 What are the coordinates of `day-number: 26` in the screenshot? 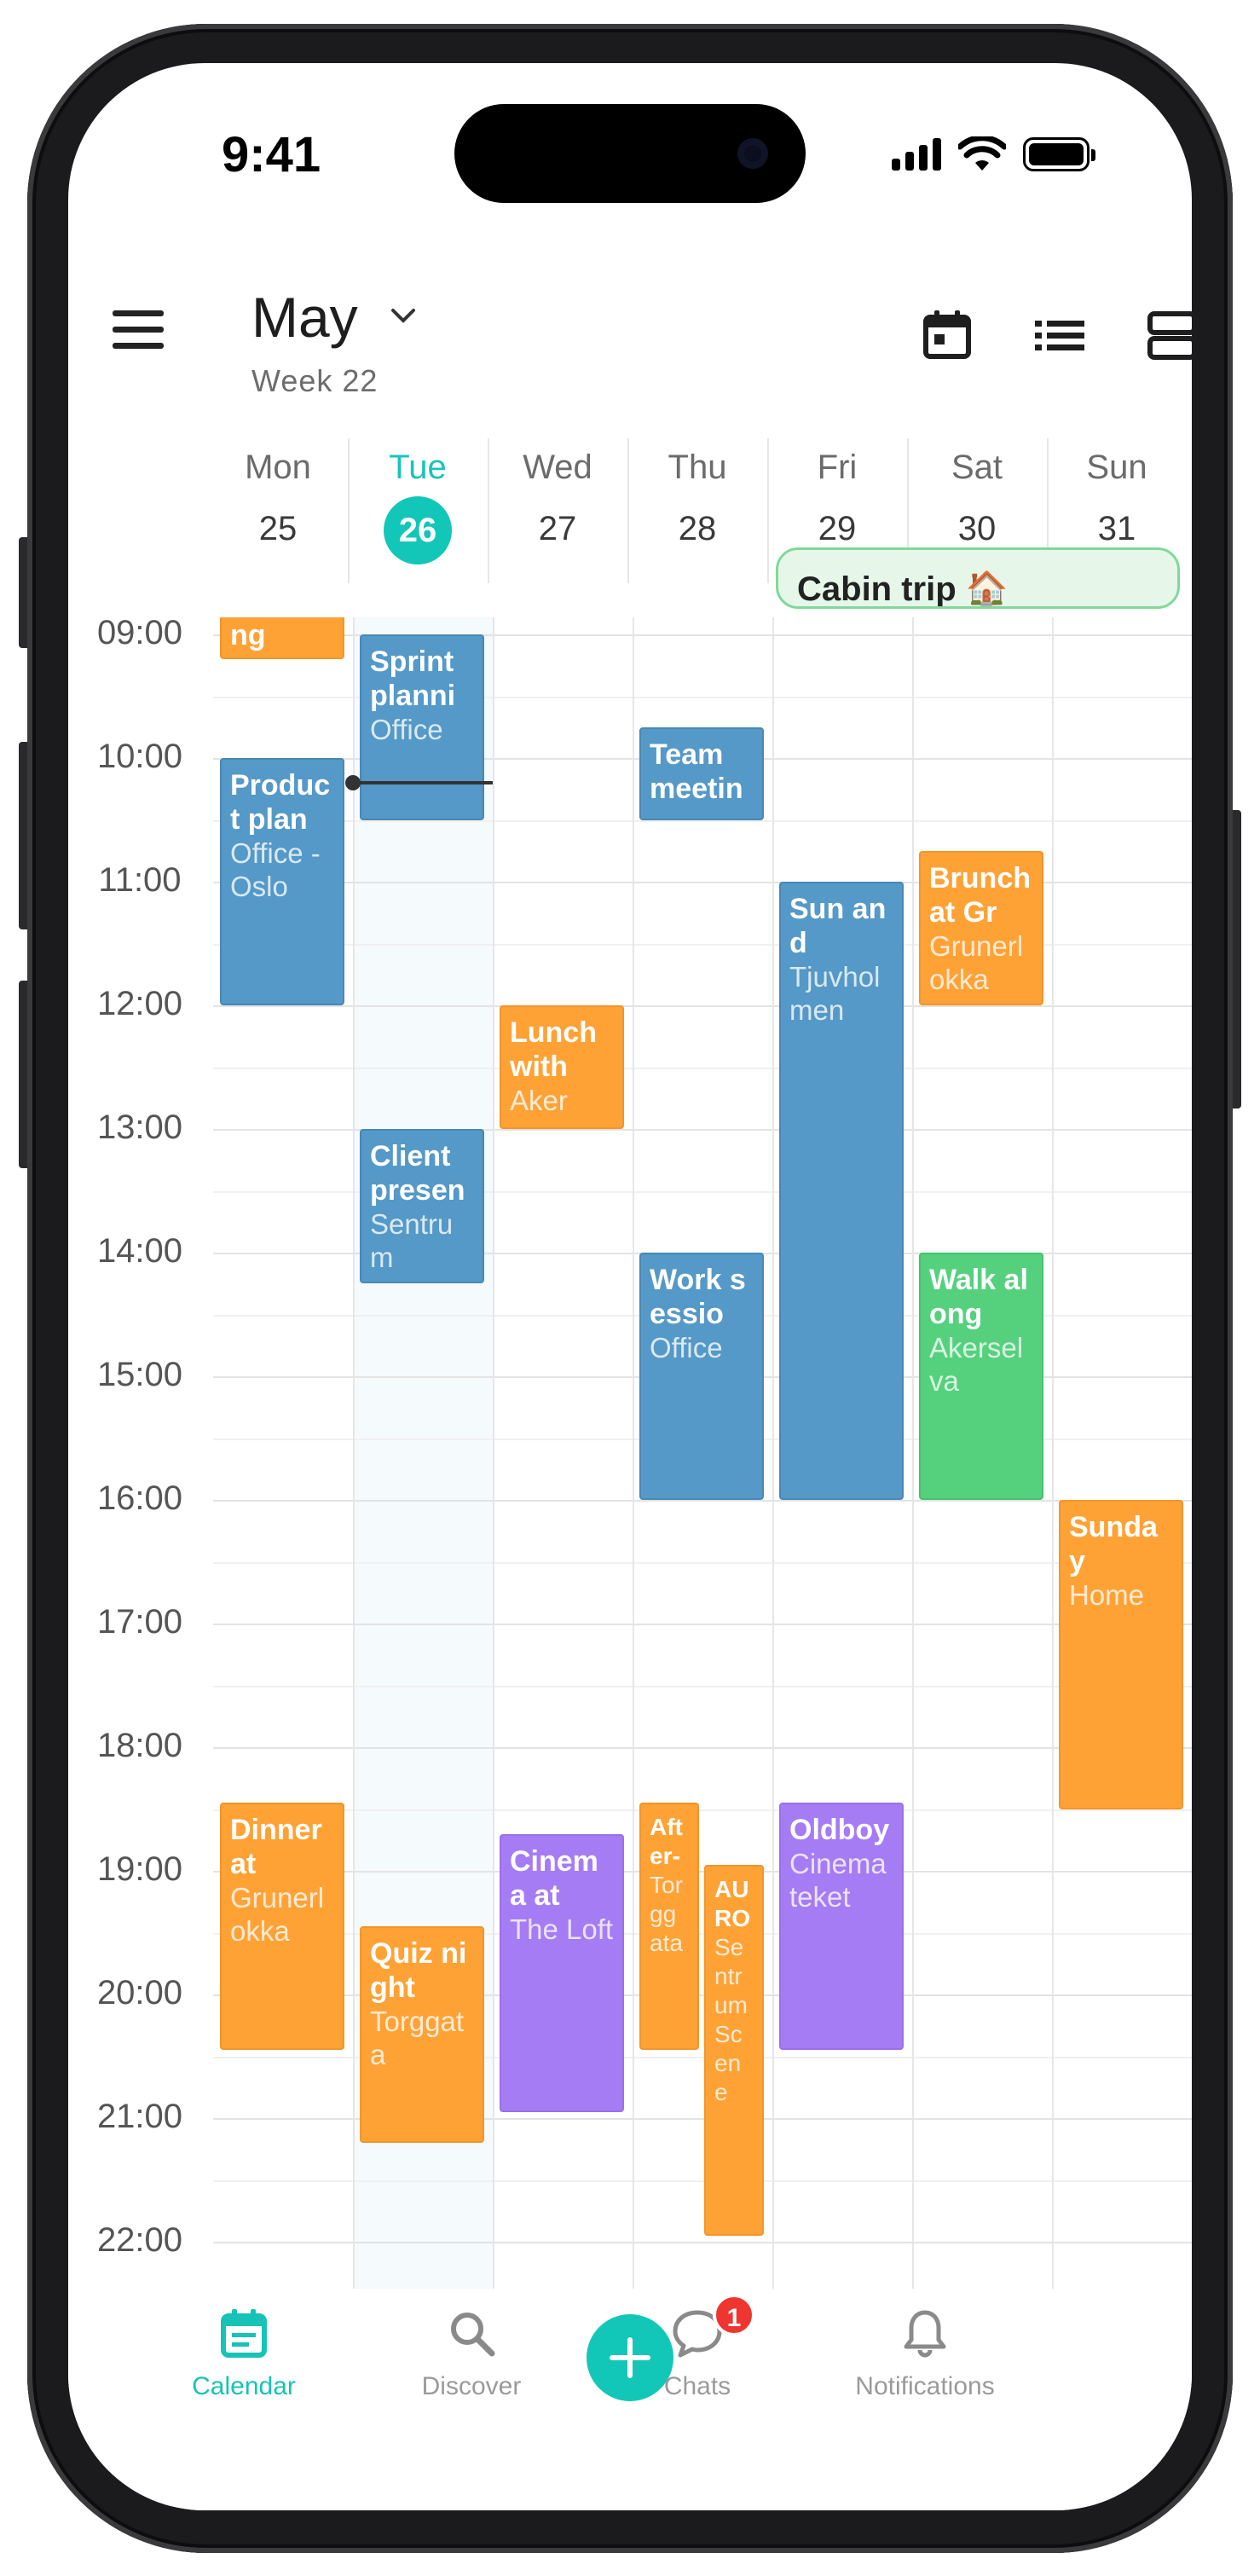 It's located at (418, 530).